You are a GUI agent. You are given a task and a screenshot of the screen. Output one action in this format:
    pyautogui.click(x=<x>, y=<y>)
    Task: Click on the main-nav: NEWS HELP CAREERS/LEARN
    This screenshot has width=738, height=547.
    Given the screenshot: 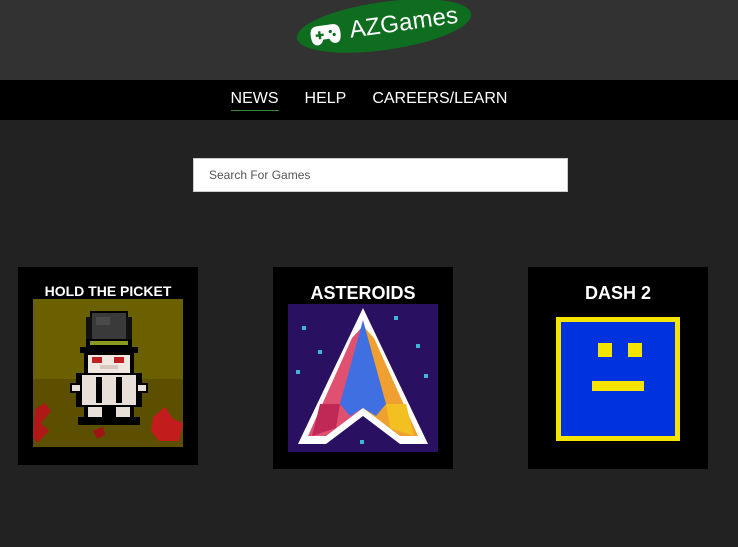 What is the action you would take?
    pyautogui.click(x=369, y=100)
    